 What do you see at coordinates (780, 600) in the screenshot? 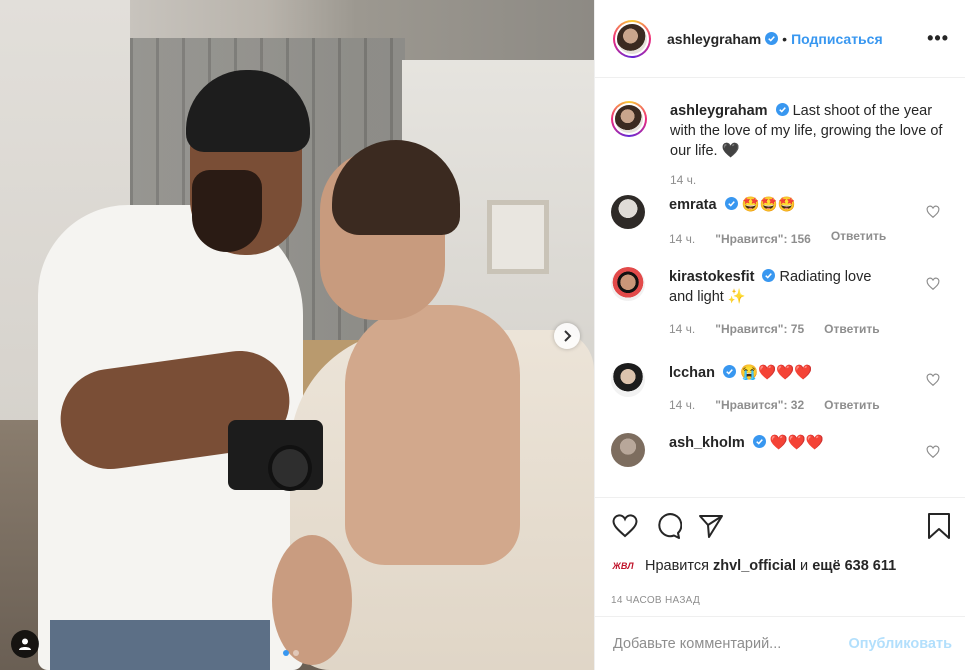
I see `post-timestamp: 14 ЧАСОВ НАЗАД` at bounding box center [780, 600].